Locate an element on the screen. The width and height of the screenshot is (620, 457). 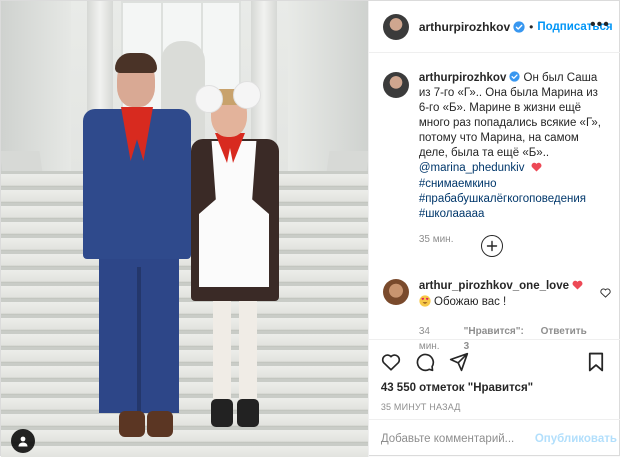
caption-username: arthurpirozhkov is located at coordinates (463, 78).